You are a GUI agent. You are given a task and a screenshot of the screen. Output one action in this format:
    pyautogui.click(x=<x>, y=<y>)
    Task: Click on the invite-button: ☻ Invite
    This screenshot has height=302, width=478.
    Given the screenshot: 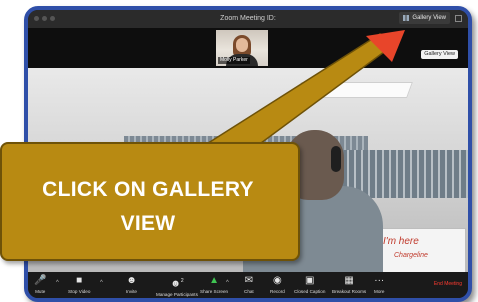 What is the action you would take?
    pyautogui.click(x=131, y=285)
    